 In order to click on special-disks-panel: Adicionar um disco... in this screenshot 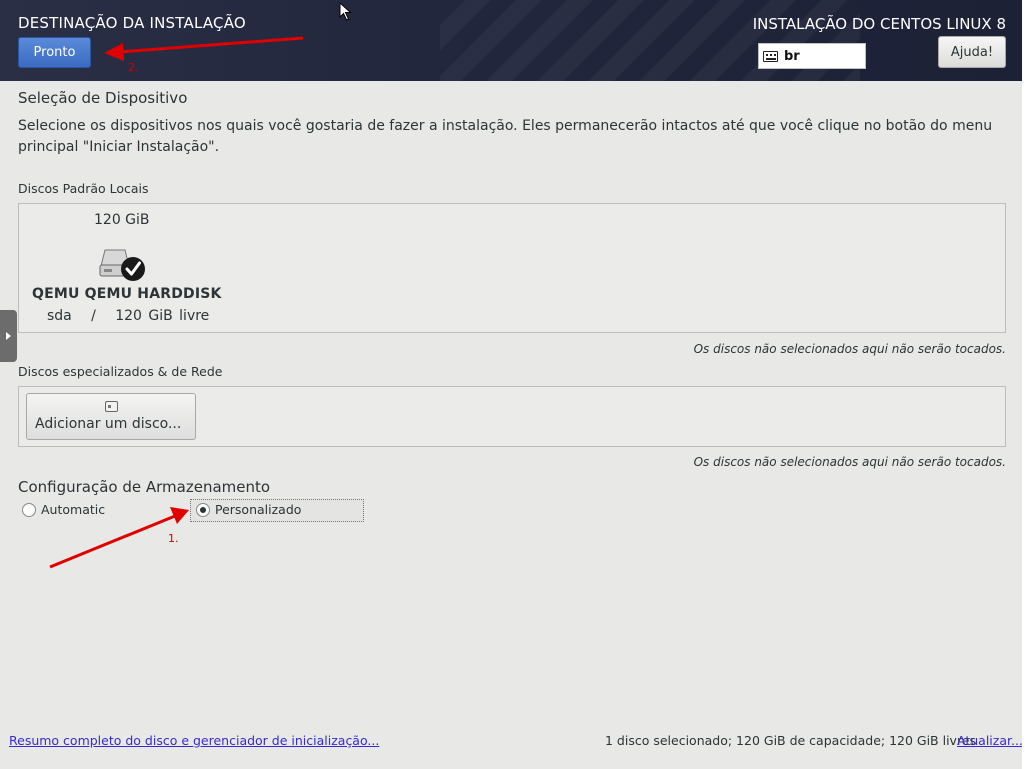, I will do `click(512, 416)`.